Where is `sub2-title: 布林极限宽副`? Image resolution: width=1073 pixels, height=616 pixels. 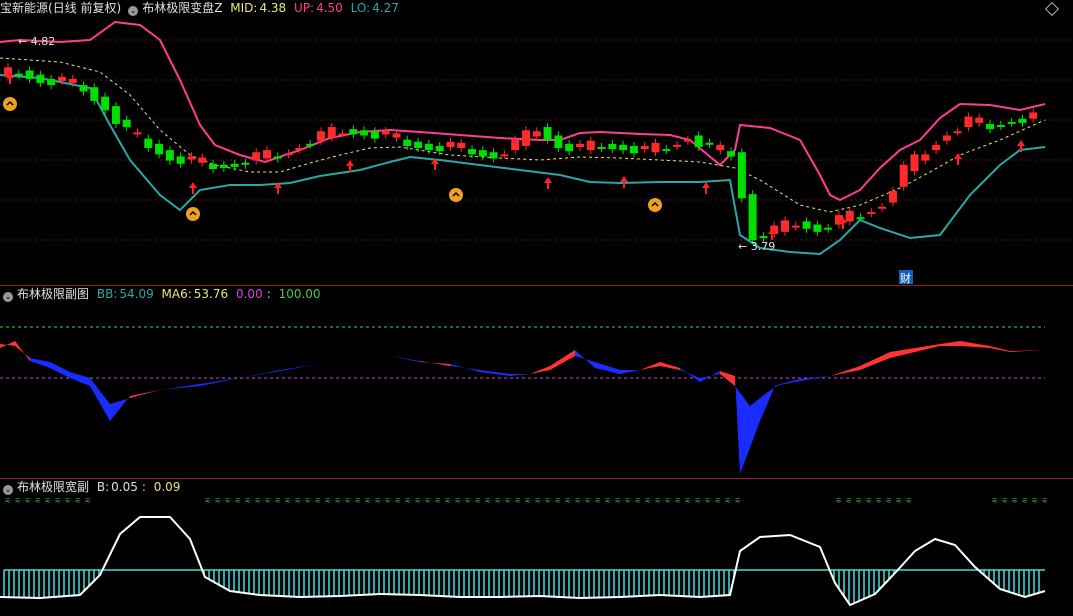 sub2-title: 布林极限宽副 is located at coordinates (53, 487).